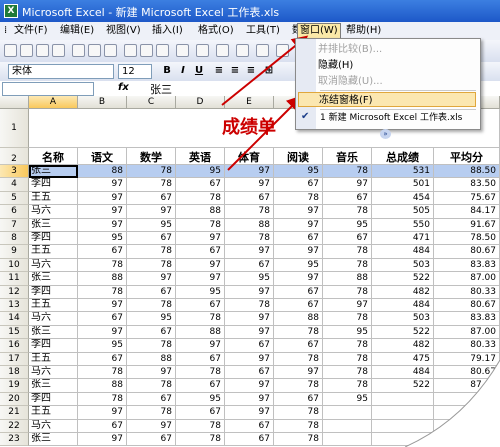  I want to click on checkmark-icon: ✔, so click(305, 116).